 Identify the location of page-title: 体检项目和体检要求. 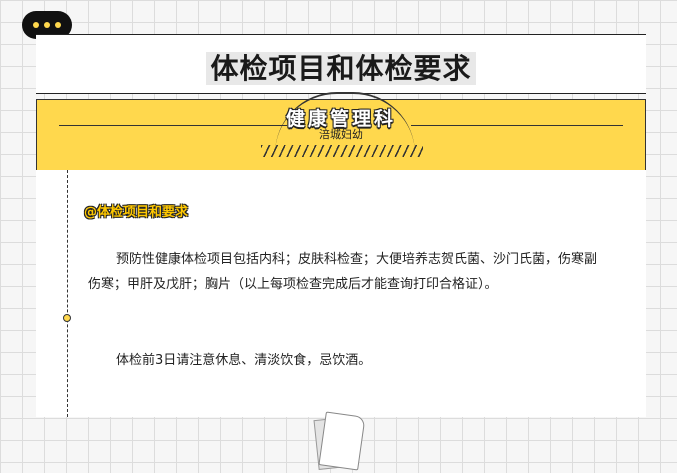
(341, 67).